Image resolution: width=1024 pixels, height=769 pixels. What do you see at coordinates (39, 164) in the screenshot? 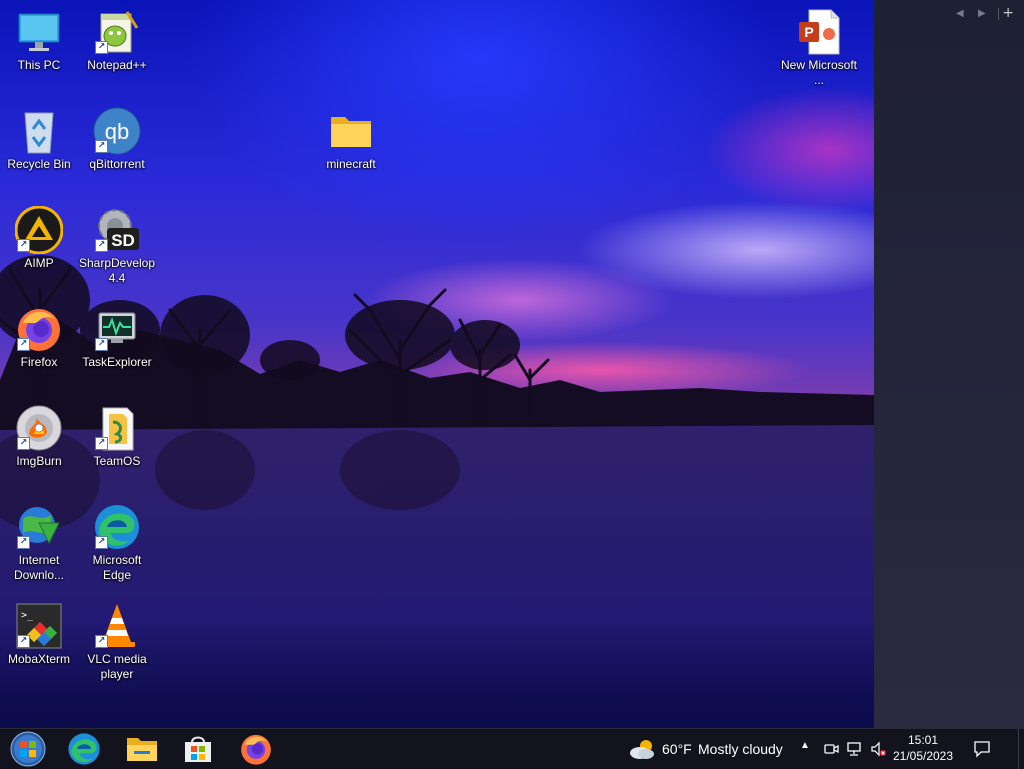
I see `desktop-icon-label: Recycle Bin` at bounding box center [39, 164].